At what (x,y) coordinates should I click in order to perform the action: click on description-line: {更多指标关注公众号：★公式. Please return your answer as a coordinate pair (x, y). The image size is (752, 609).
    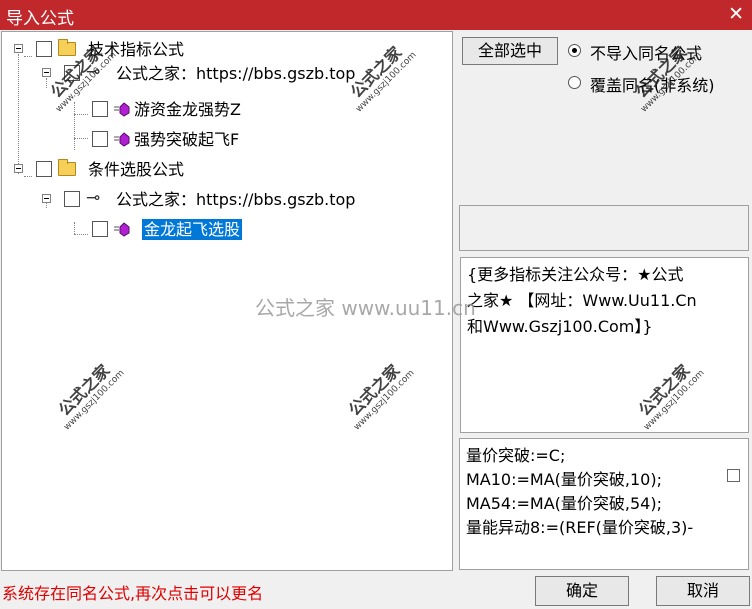
    Looking at the image, I should click on (575, 274).